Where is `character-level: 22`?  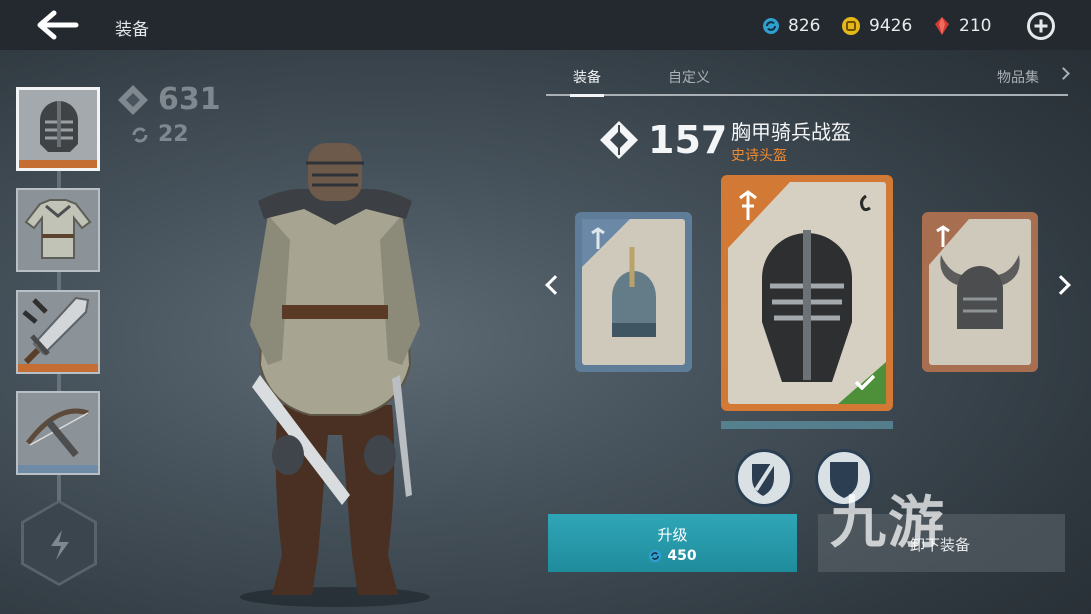
character-level: 22 is located at coordinates (159, 134).